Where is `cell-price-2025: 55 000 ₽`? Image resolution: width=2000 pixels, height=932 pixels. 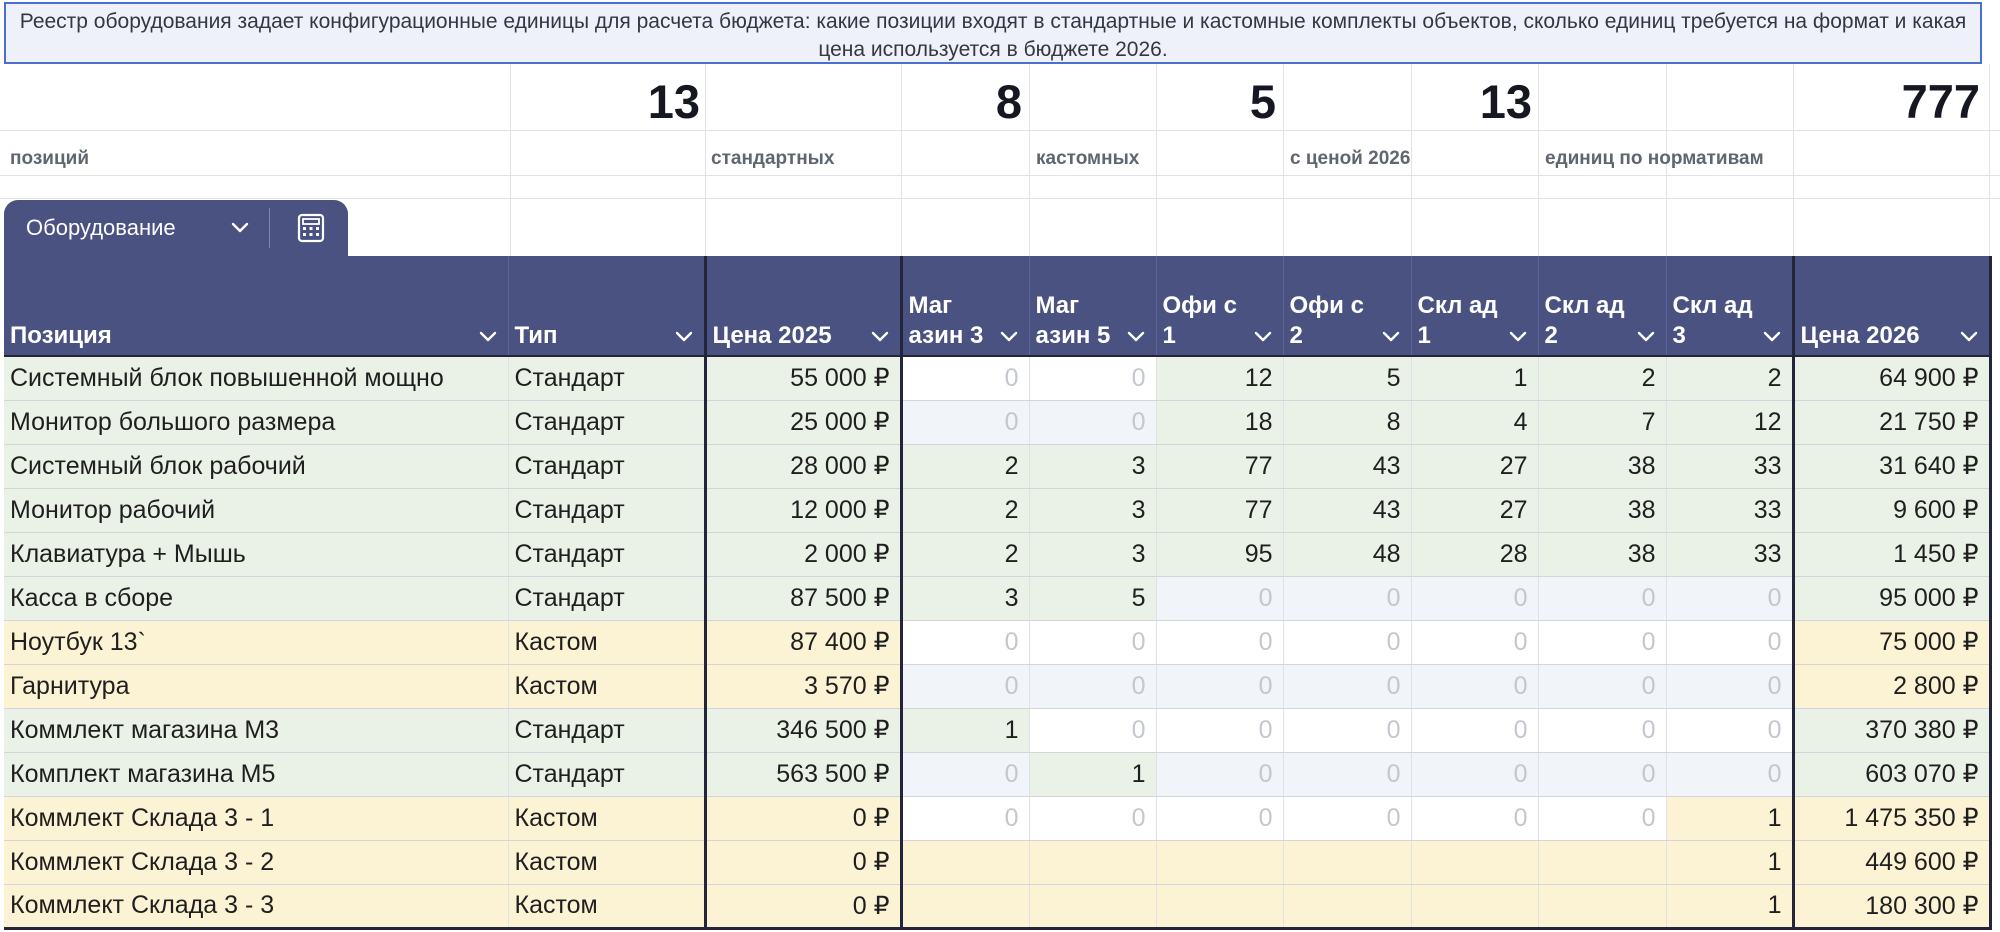 cell-price-2025: 55 000 ₽ is located at coordinates (802, 378).